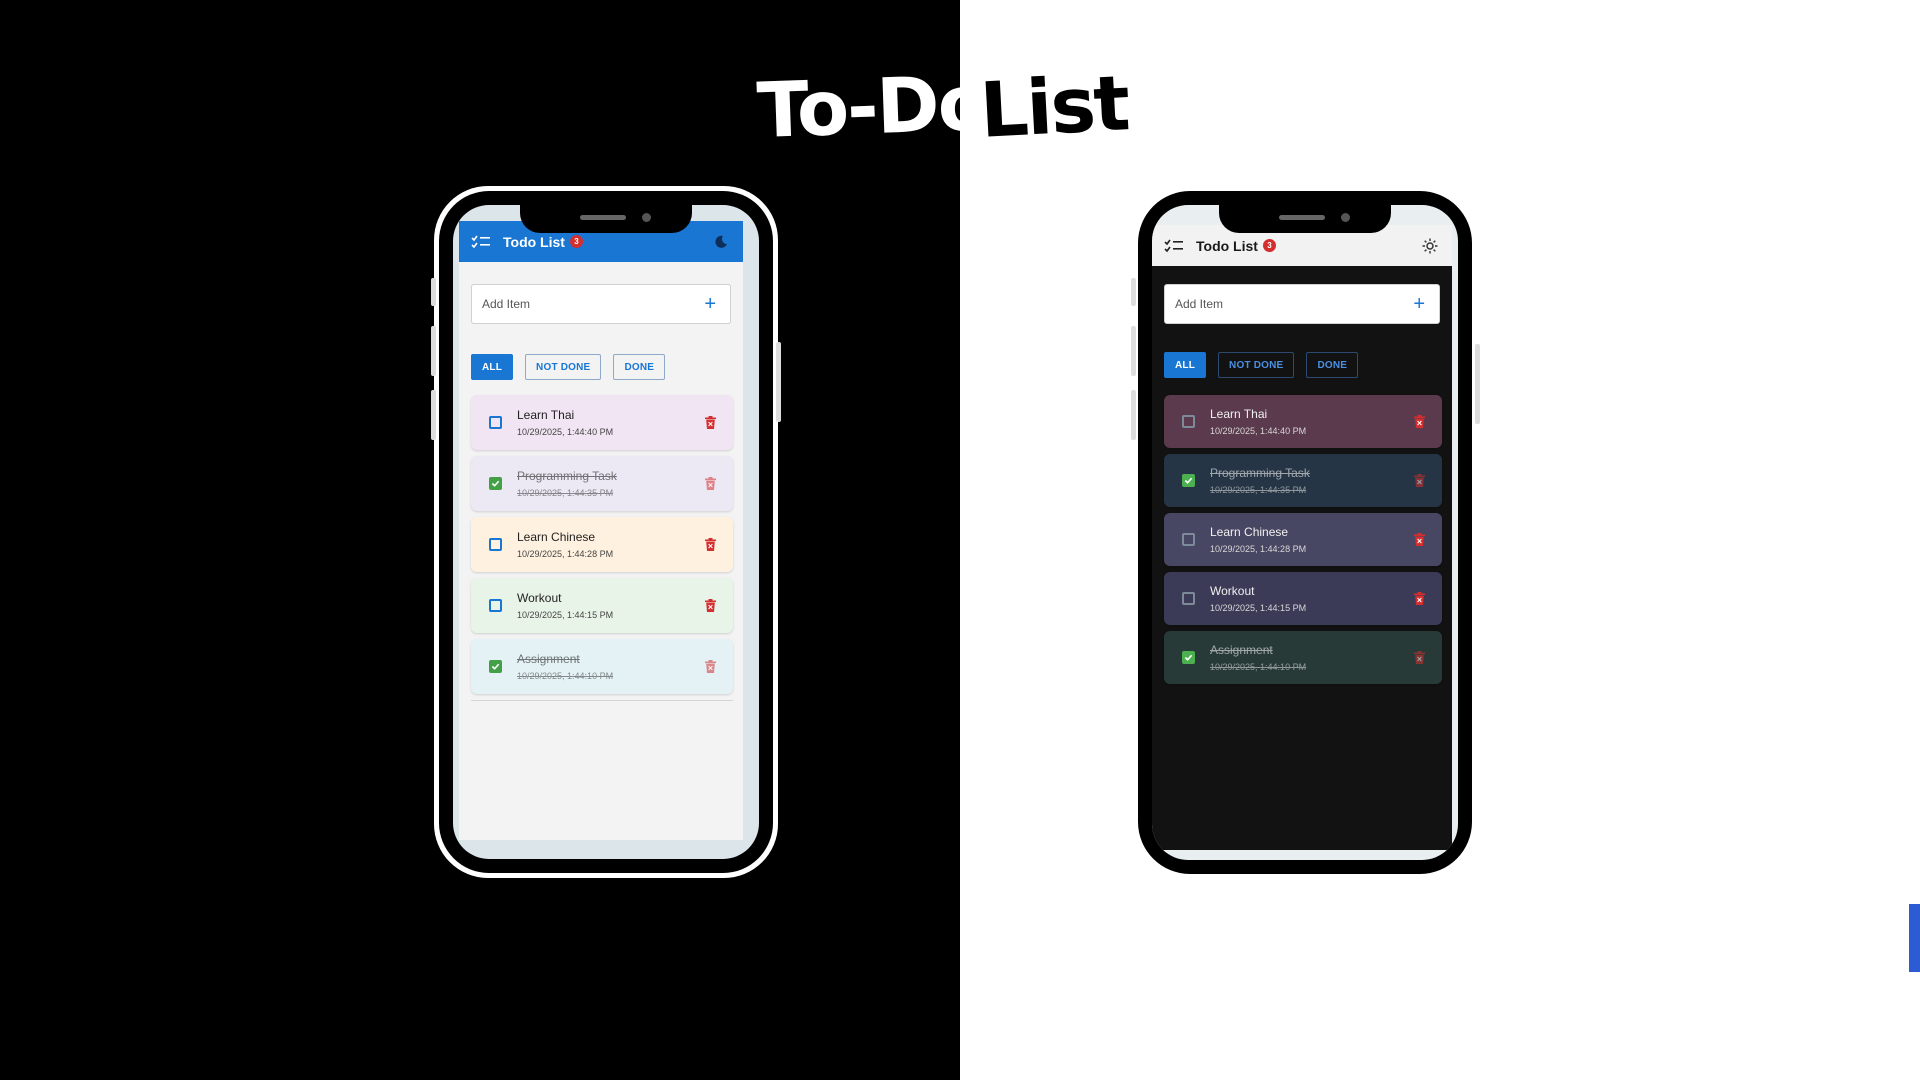  What do you see at coordinates (872, 106) in the screenshot?
I see `page-title-left: To-Do` at bounding box center [872, 106].